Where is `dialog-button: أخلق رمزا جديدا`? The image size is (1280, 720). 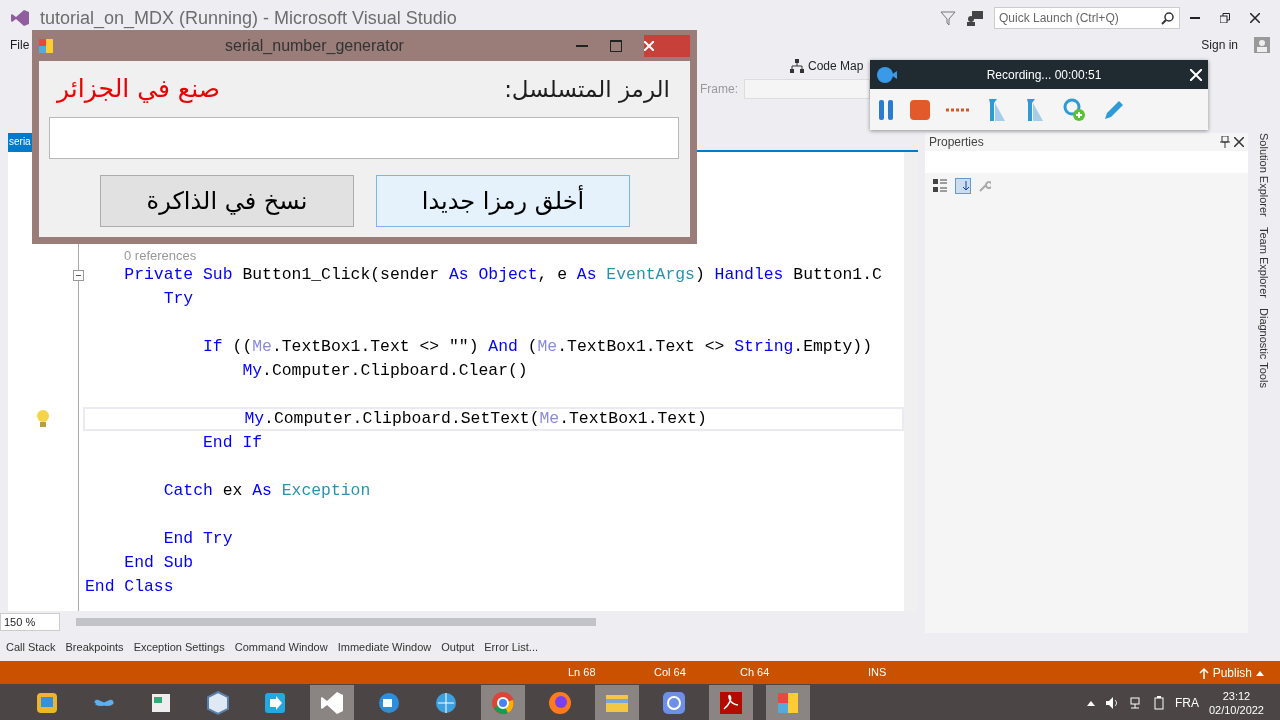
dialog-button: أخلق رمزا جديدا is located at coordinates (503, 201).